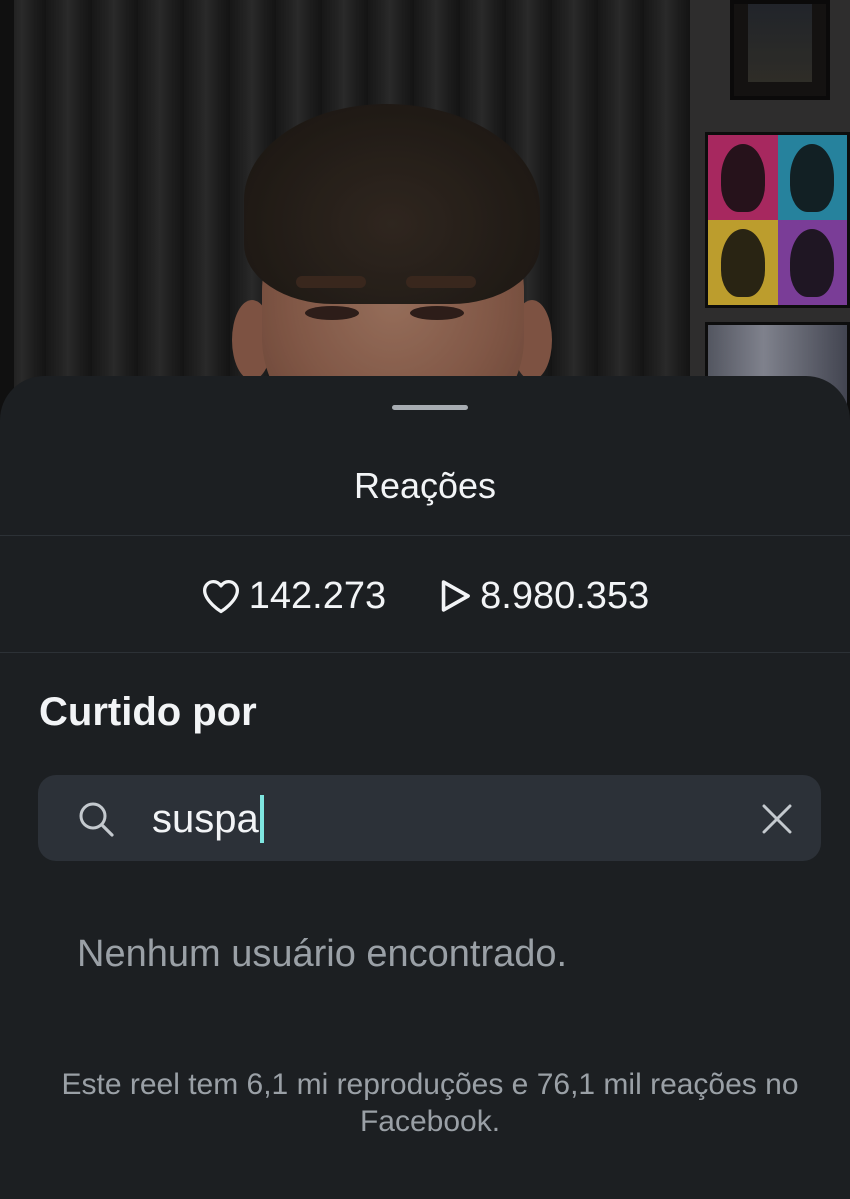 The image size is (850, 1199). What do you see at coordinates (425, 596) in the screenshot?
I see `stats-row: 142.273 8.980.353` at bounding box center [425, 596].